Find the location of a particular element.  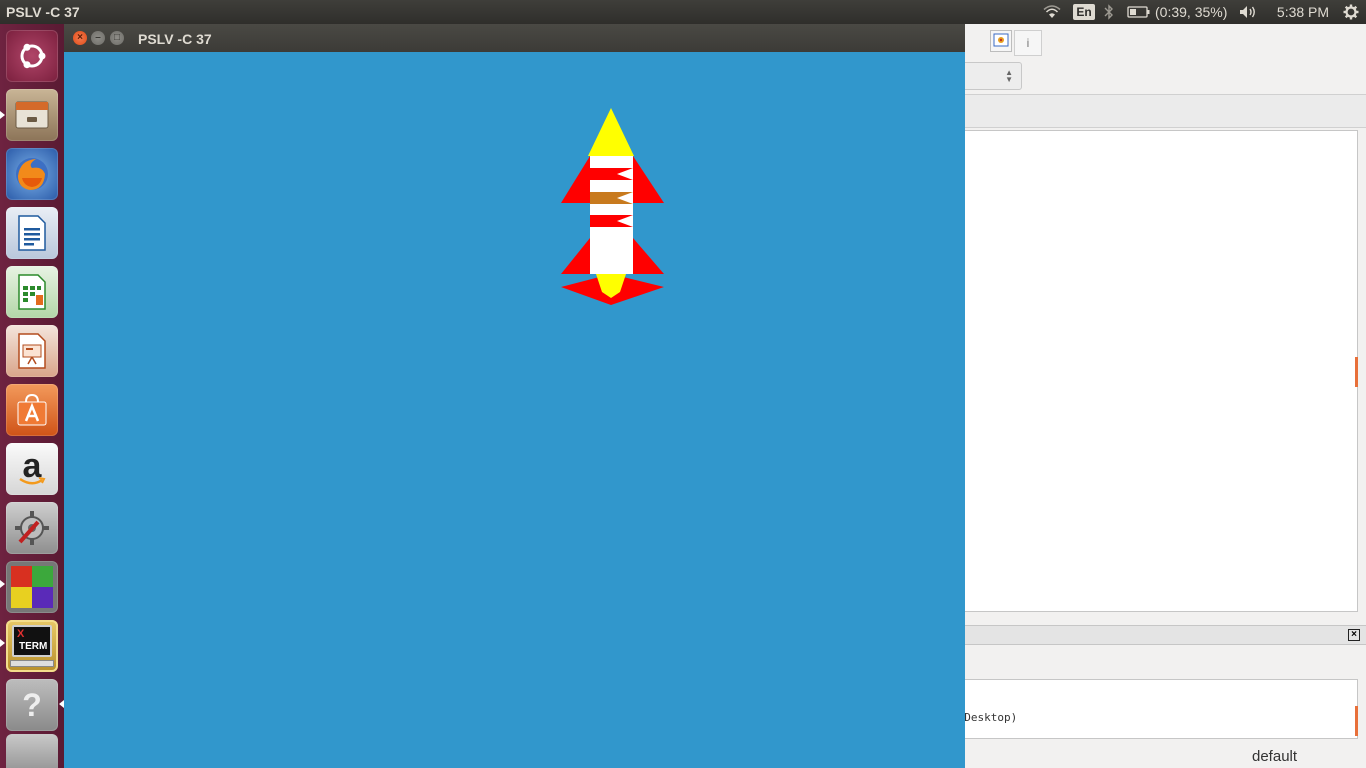

rocket-lower-right-fin is located at coordinates (648, 256).